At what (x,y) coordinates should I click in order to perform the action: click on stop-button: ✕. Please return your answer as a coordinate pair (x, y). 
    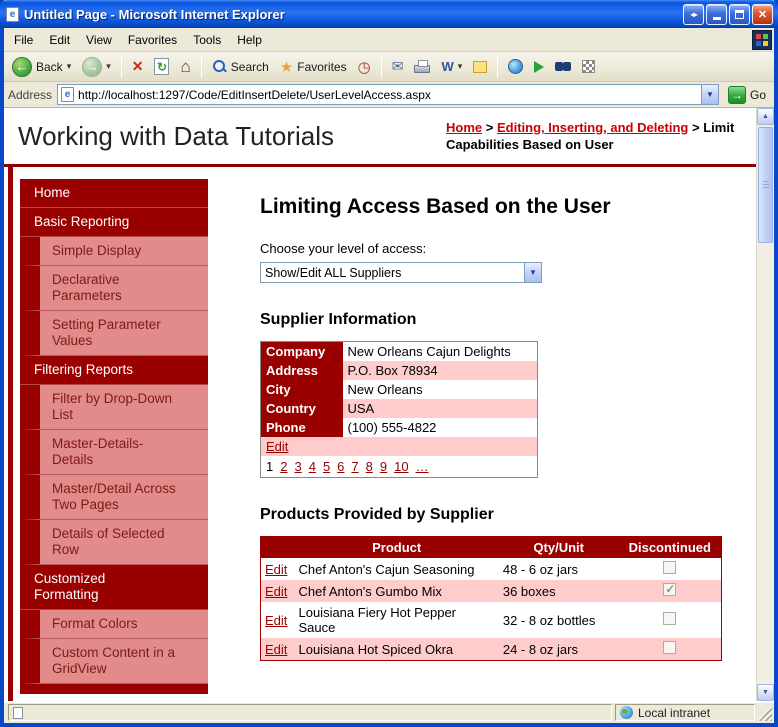
    Looking at the image, I should click on (138, 66).